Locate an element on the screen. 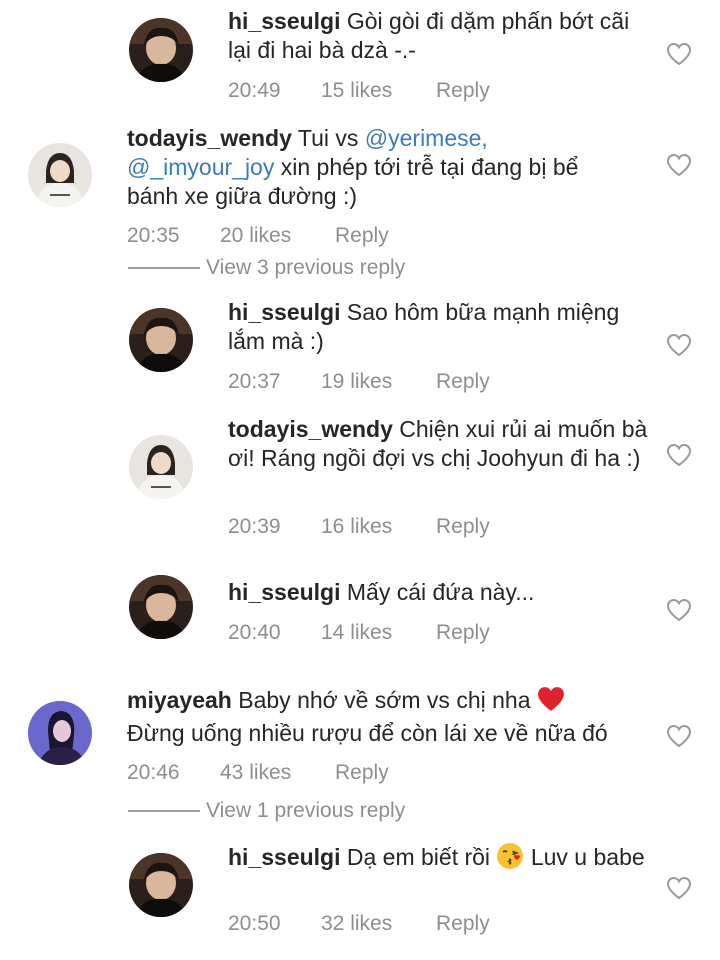 Image resolution: width=720 pixels, height=960 pixels. red-heart-emoji-icon is located at coordinates (551, 702).